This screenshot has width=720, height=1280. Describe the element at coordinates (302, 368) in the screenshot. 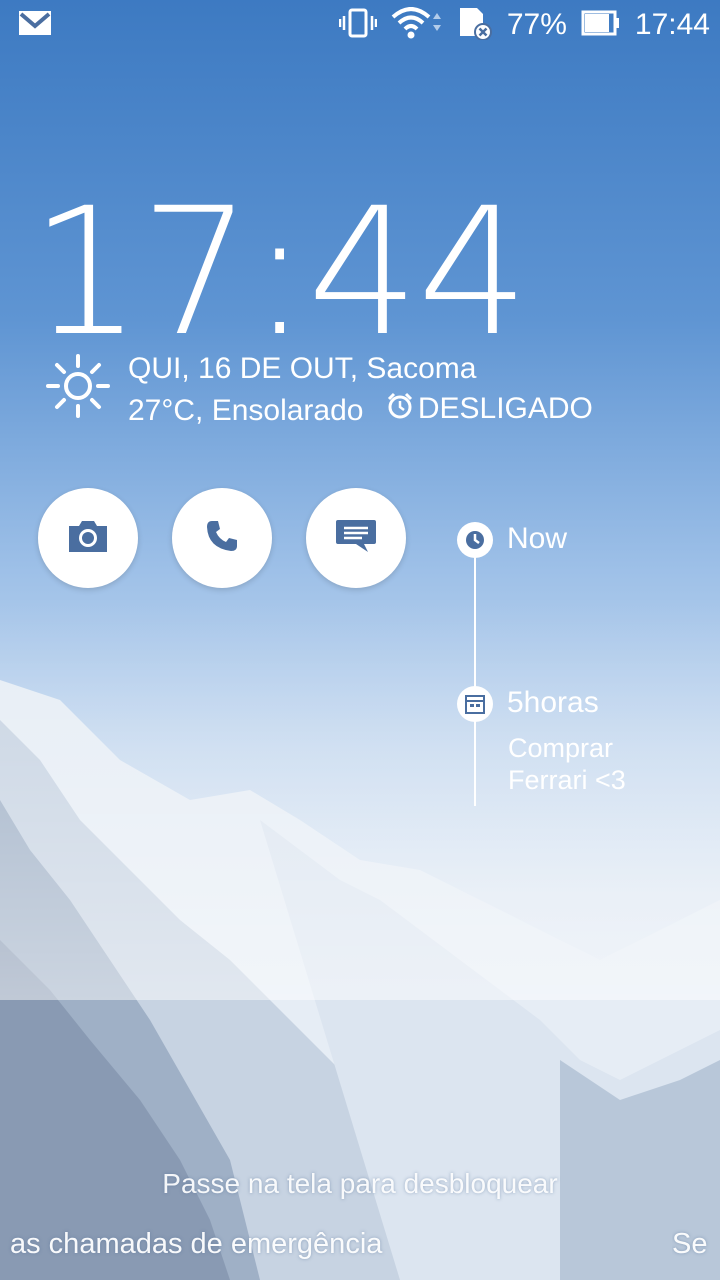

I see `date-location: QUI, 16 DE OUT, Sacoma` at that location.